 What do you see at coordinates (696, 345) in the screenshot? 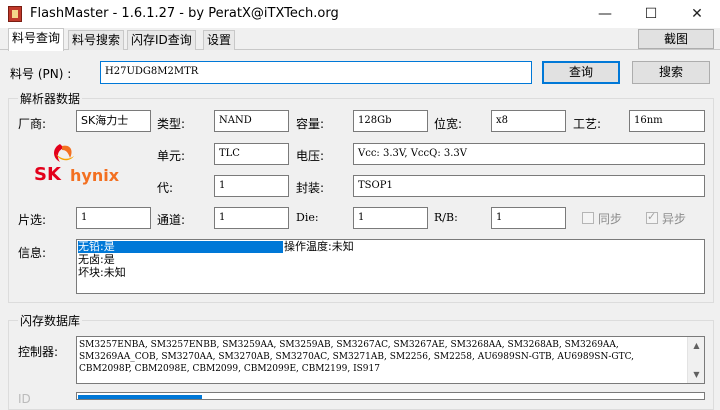
I see `scroll-up-icon: ▲` at bounding box center [696, 345].